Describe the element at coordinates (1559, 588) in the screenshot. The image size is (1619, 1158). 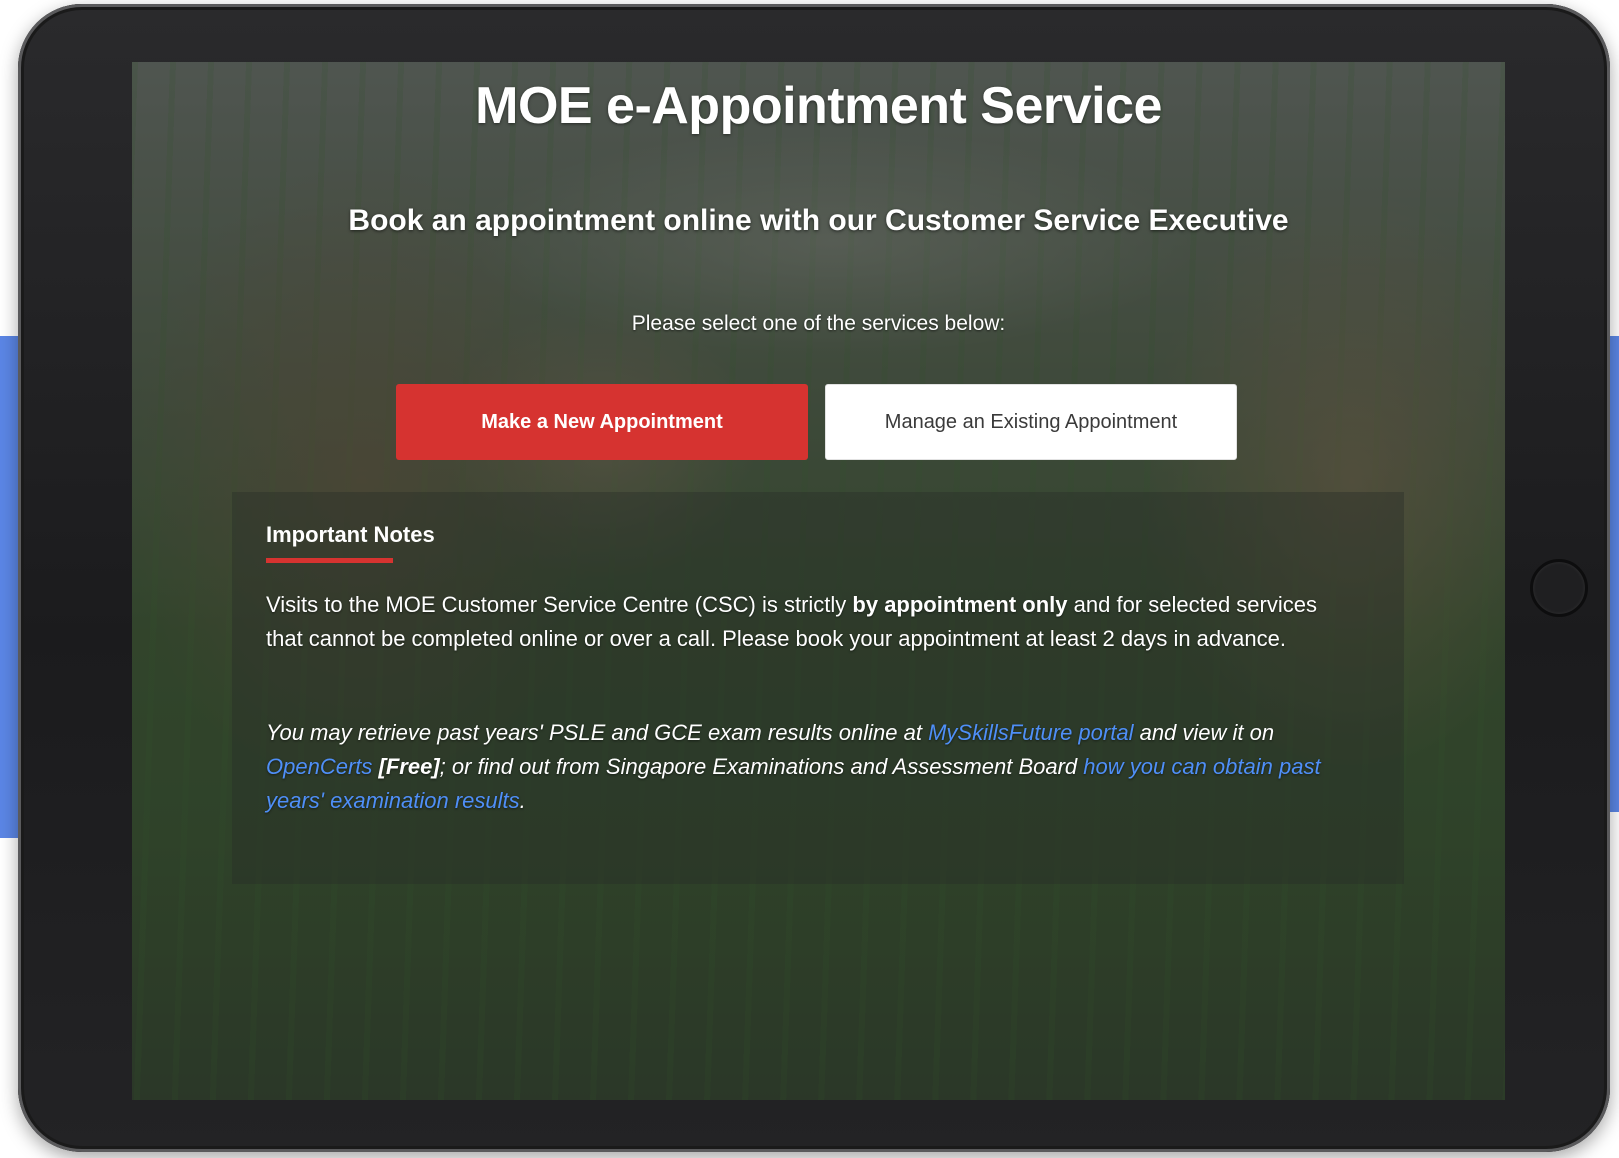
I see `tablet-home-button` at that location.